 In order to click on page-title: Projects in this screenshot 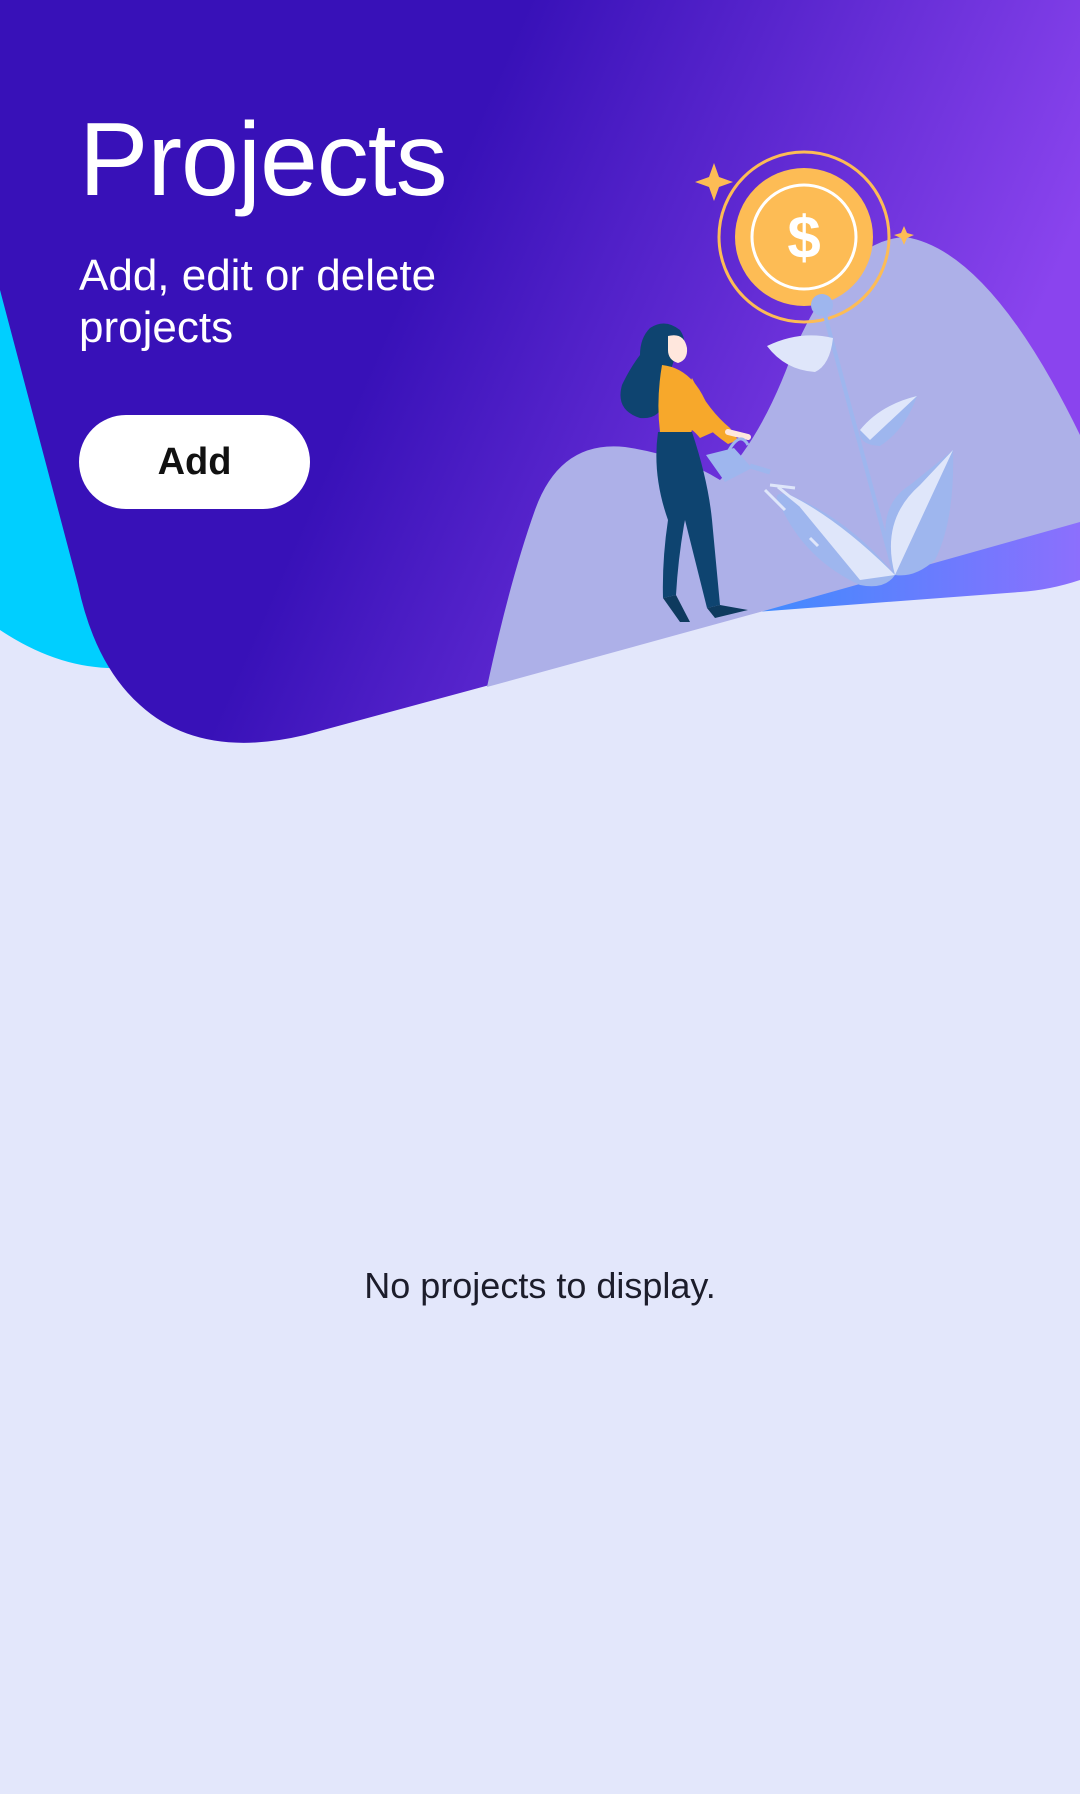, I will do `click(263, 160)`.